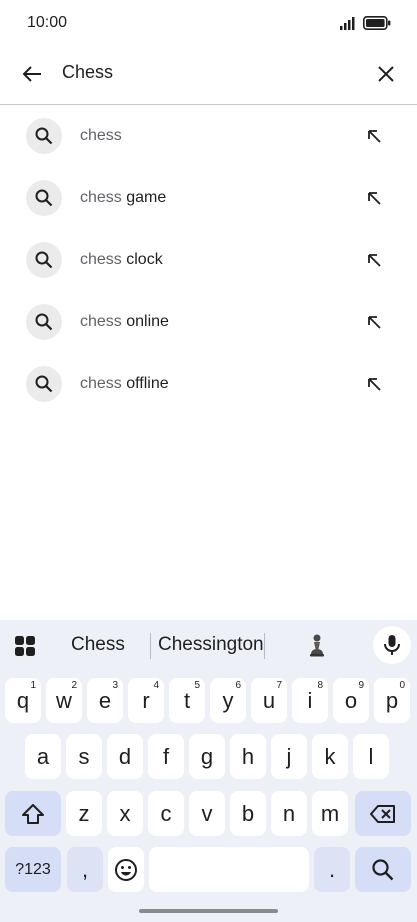 This screenshot has width=417, height=922. I want to click on key-b: b, so click(248, 813).